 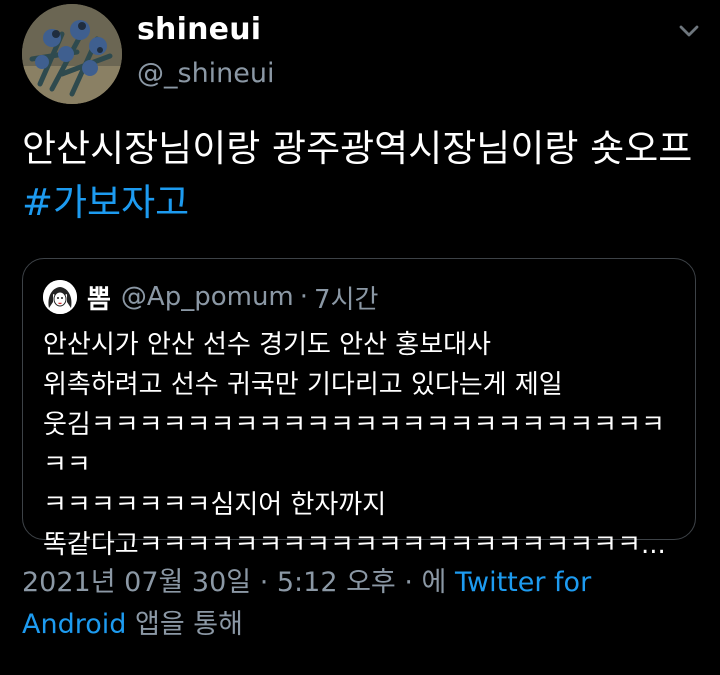 I want to click on quoted-tweet-header: 뽐 @Ap_pomum · 7시간, so click(x=210, y=297).